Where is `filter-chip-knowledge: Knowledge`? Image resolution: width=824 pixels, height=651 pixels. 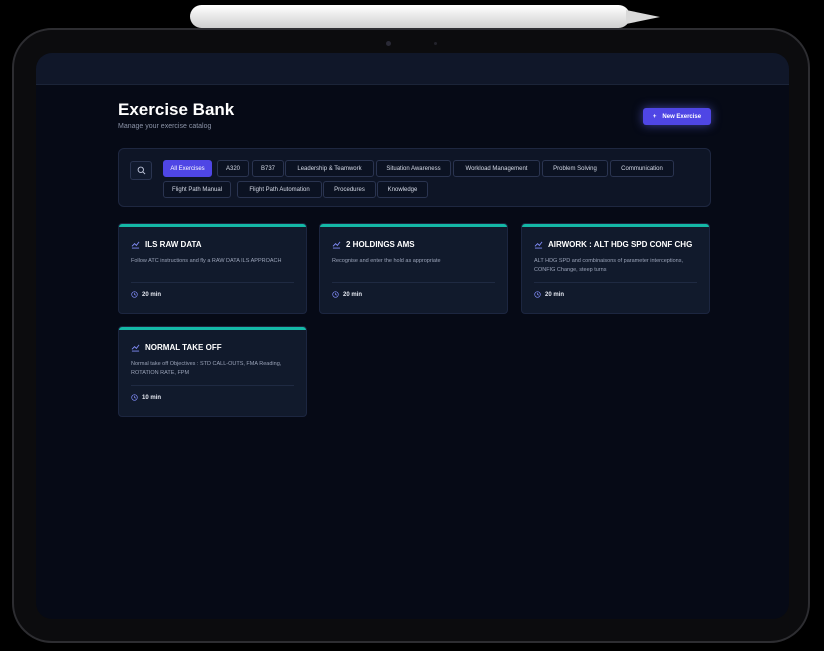 filter-chip-knowledge: Knowledge is located at coordinates (402, 189).